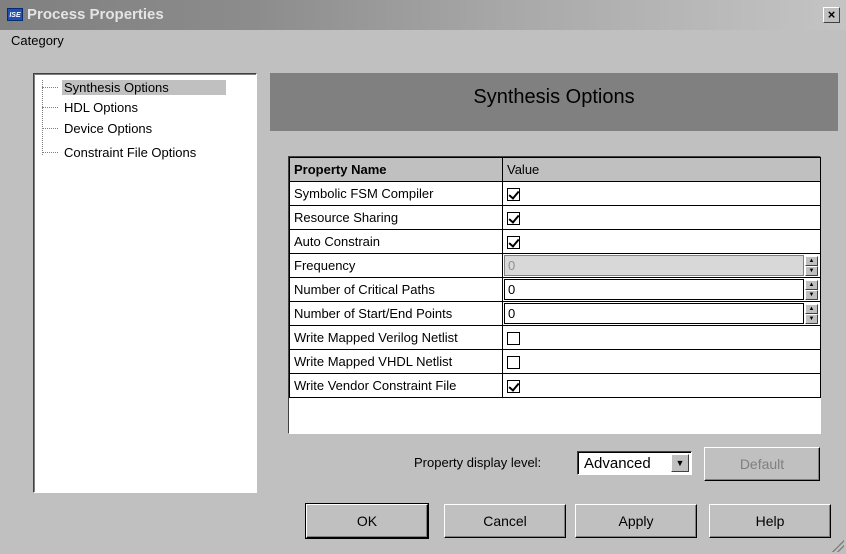 The height and width of the screenshot is (554, 846). I want to click on property-name: Resource Sharing, so click(396, 217).